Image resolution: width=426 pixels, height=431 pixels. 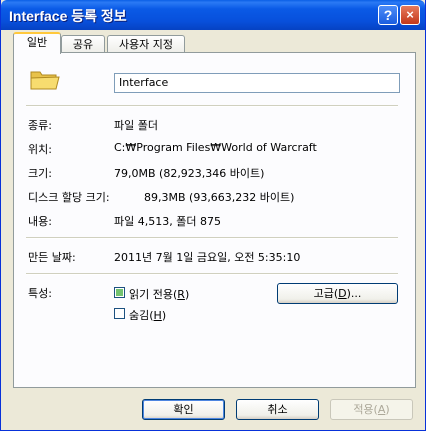 I want to click on location-value: C:₩Program Files₩World of Warcraft, so click(x=215, y=147).